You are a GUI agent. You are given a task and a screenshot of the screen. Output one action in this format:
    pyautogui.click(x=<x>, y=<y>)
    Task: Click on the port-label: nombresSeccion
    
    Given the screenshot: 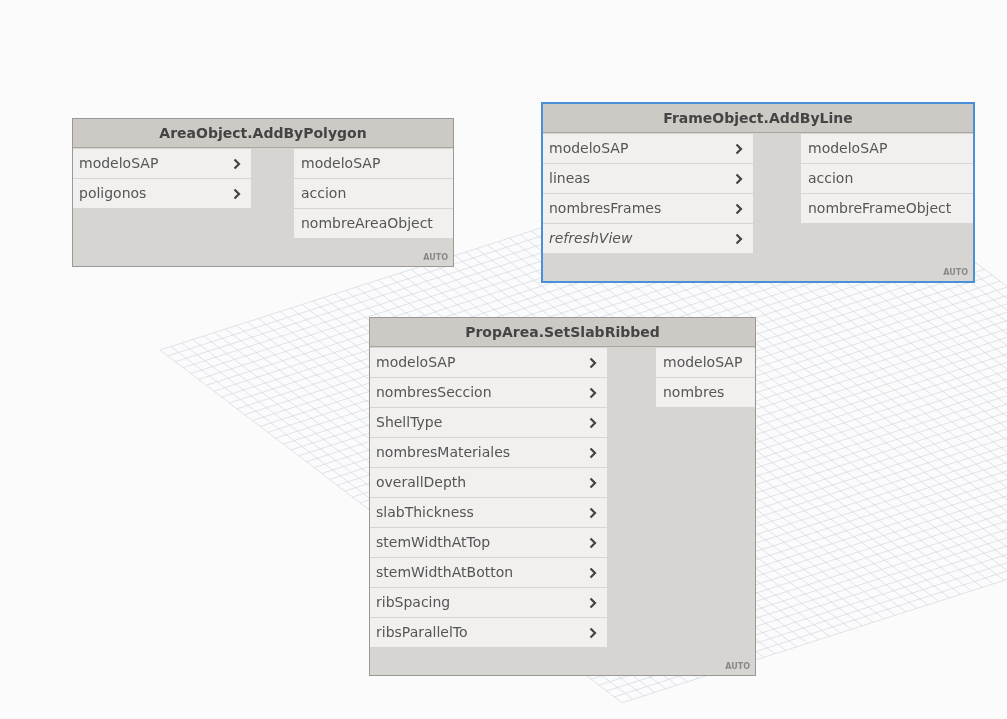 What is the action you would take?
    pyautogui.click(x=434, y=392)
    